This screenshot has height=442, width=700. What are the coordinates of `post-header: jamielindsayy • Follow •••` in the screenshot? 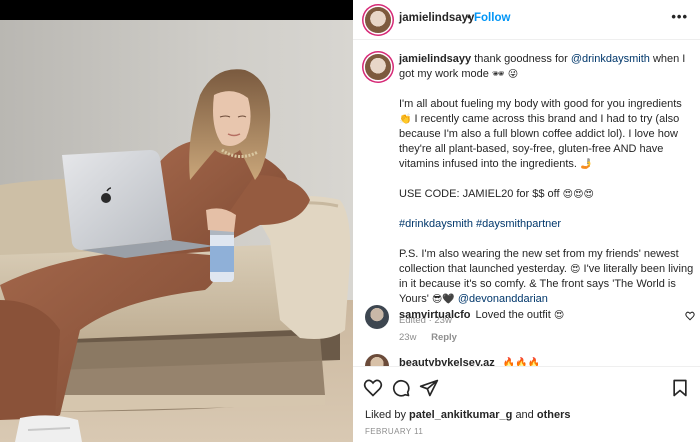 It's located at (526, 20).